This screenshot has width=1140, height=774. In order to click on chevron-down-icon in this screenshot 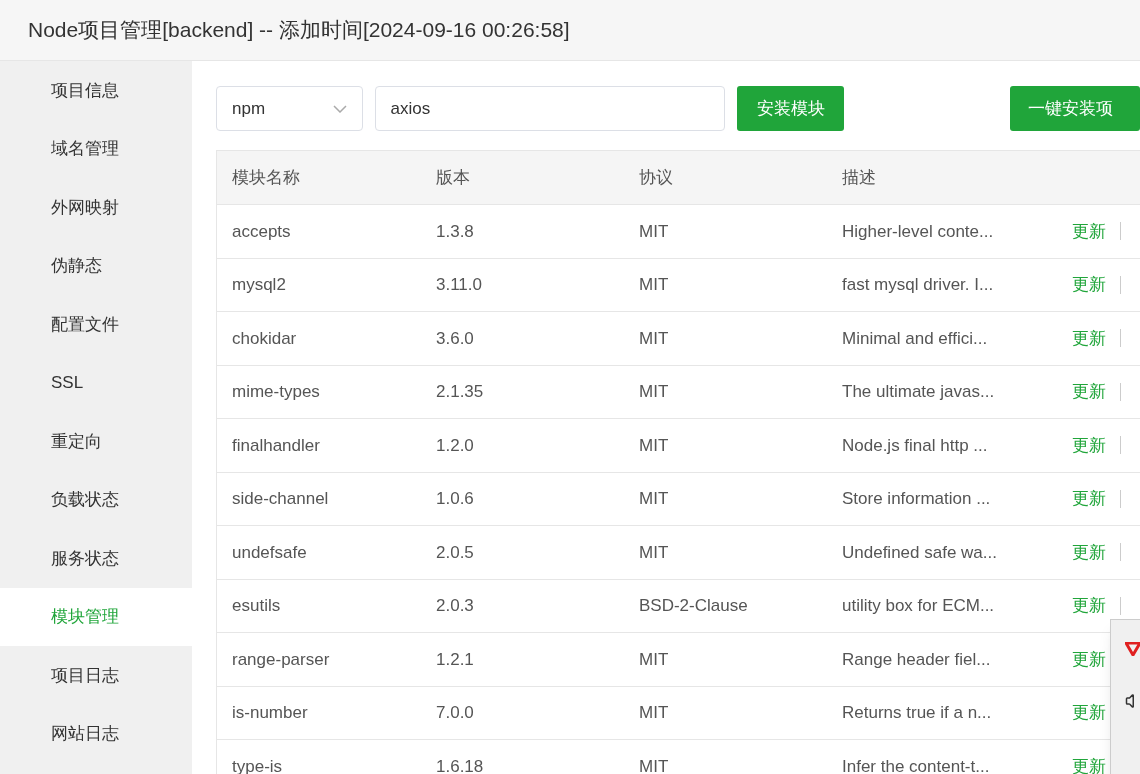, I will do `click(339, 108)`.